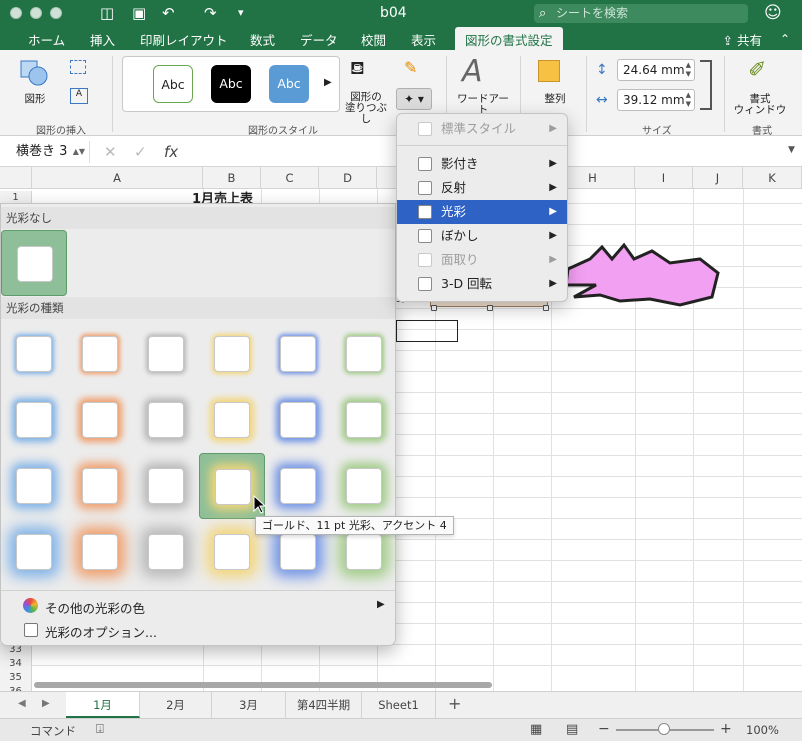 The width and height of the screenshot is (802, 741). What do you see at coordinates (482, 188) in the screenshot?
I see `effects-menu-item-reflection: 反射 ▶` at bounding box center [482, 188].